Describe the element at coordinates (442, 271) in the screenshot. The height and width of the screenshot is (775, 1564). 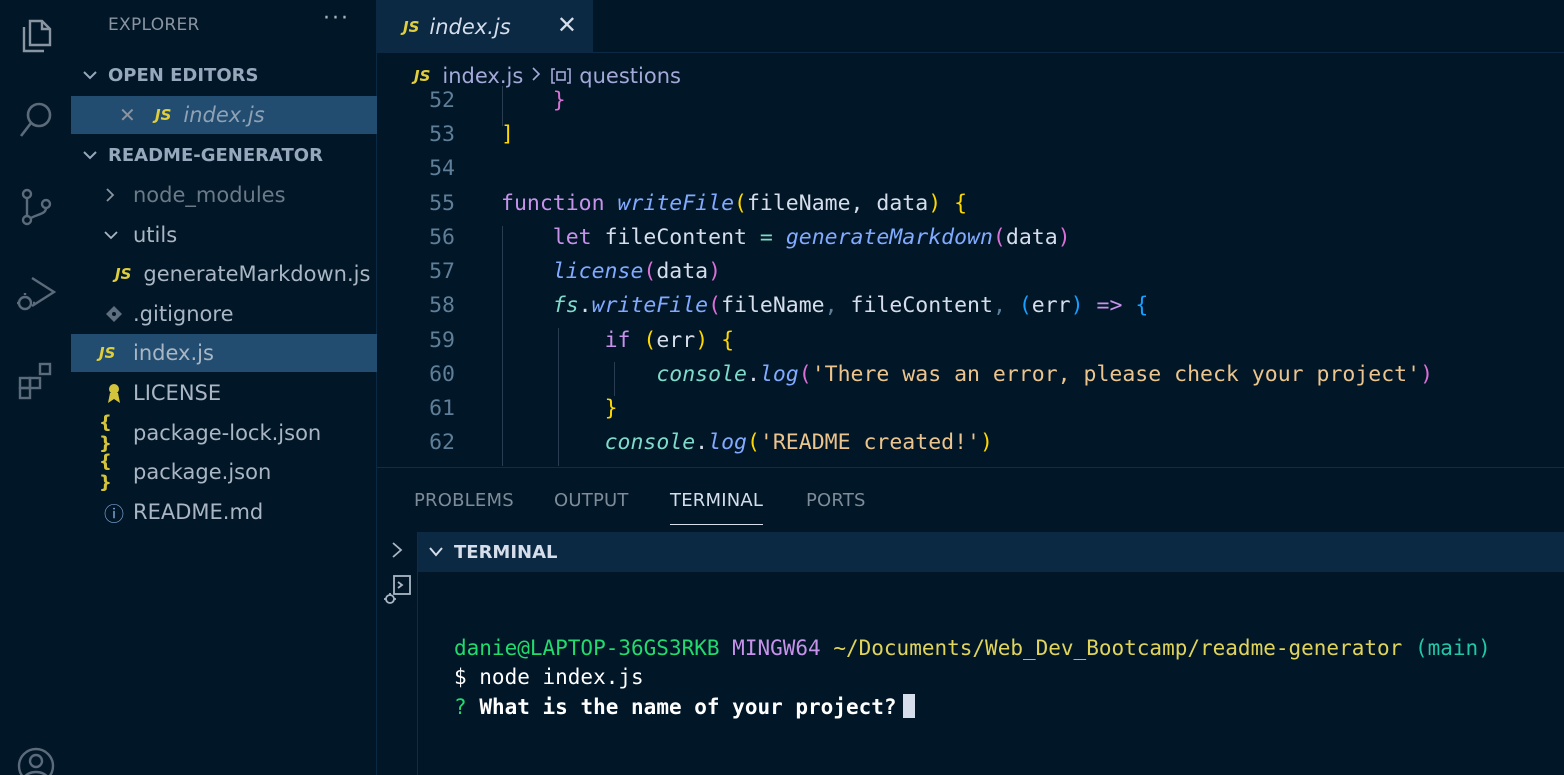
I see `line-number: 57` at that location.